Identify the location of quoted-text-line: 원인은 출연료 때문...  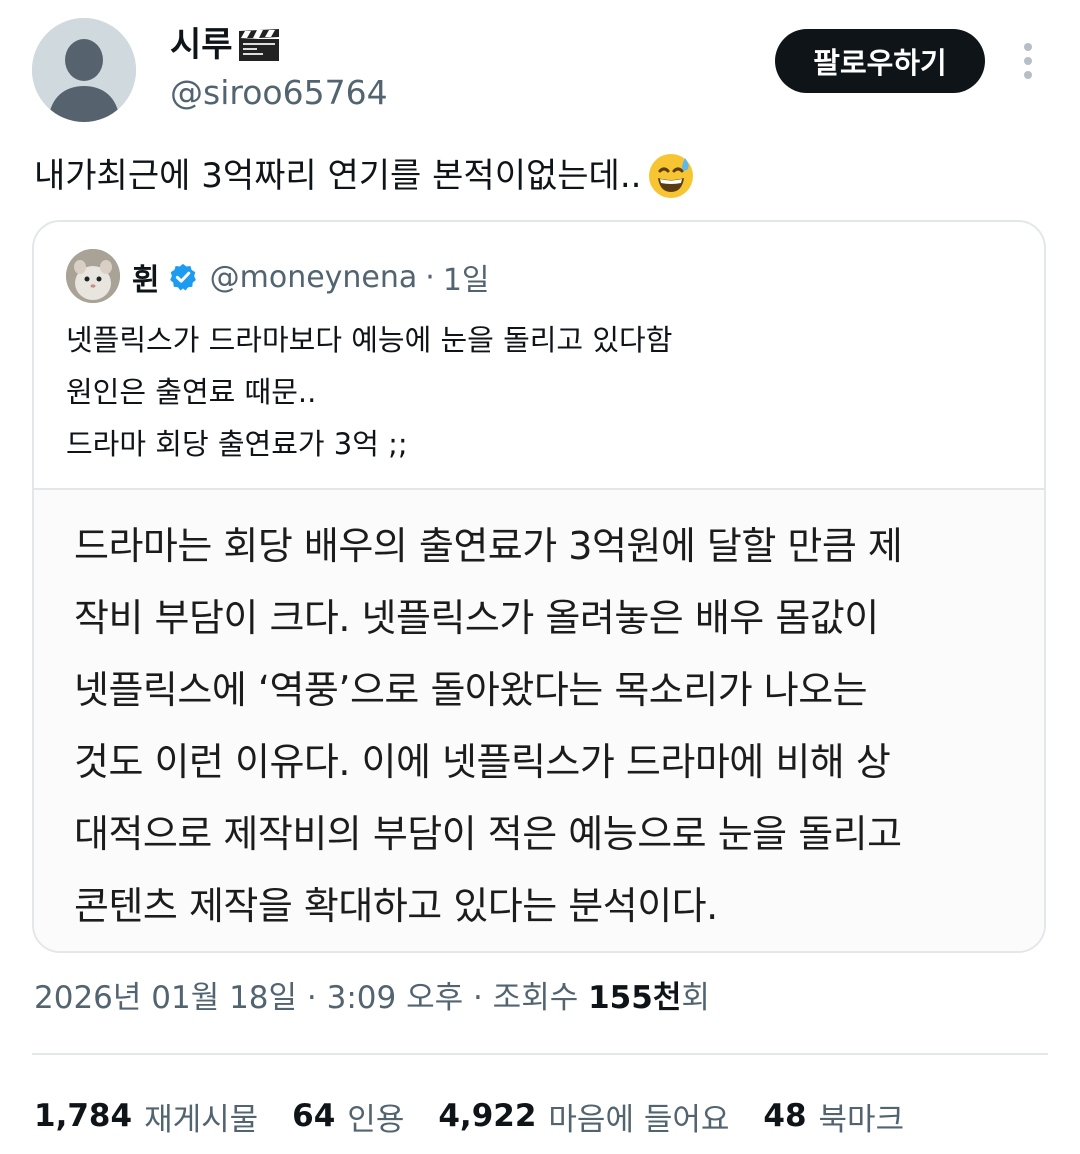
(191, 392).